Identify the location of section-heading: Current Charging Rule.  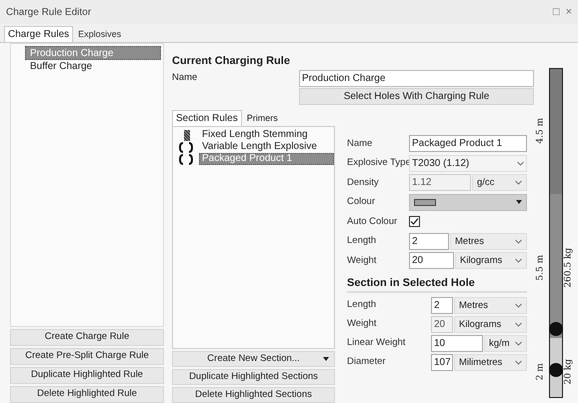
(231, 60).